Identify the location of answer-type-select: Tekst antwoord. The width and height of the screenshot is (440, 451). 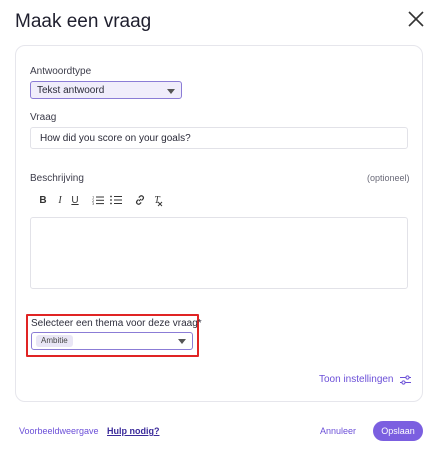
(106, 90).